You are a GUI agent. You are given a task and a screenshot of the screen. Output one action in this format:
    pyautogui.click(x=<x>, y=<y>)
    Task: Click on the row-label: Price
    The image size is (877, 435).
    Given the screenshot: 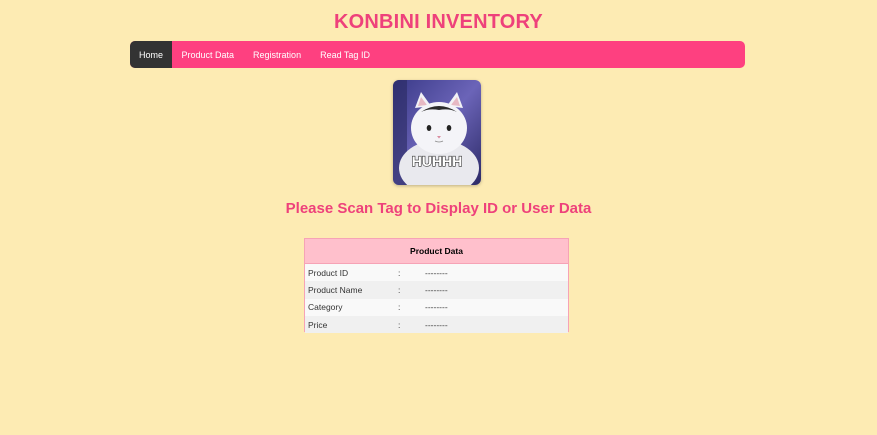 What is the action you would take?
    pyautogui.click(x=318, y=324)
    